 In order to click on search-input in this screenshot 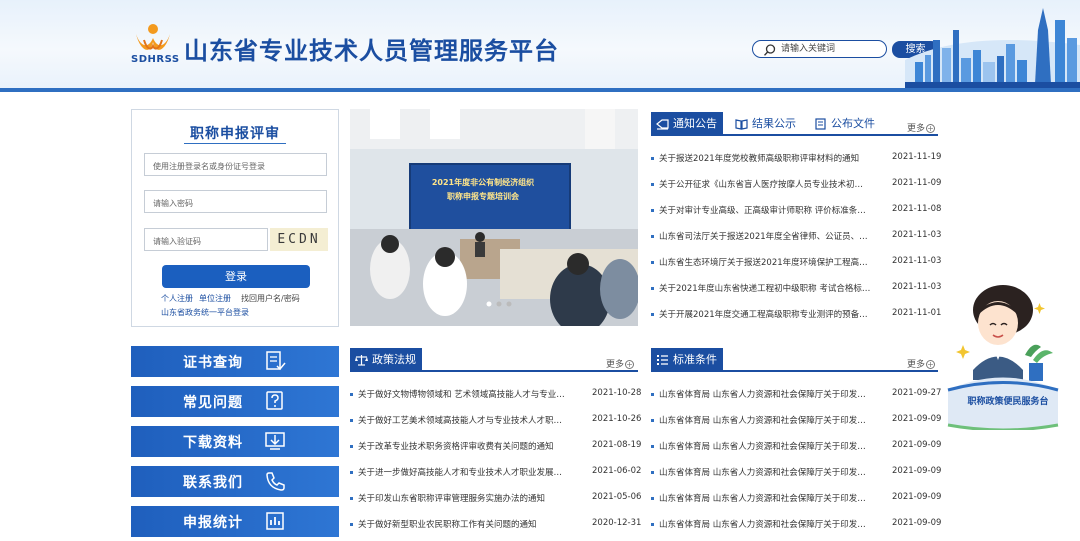, I will do `click(831, 49)`.